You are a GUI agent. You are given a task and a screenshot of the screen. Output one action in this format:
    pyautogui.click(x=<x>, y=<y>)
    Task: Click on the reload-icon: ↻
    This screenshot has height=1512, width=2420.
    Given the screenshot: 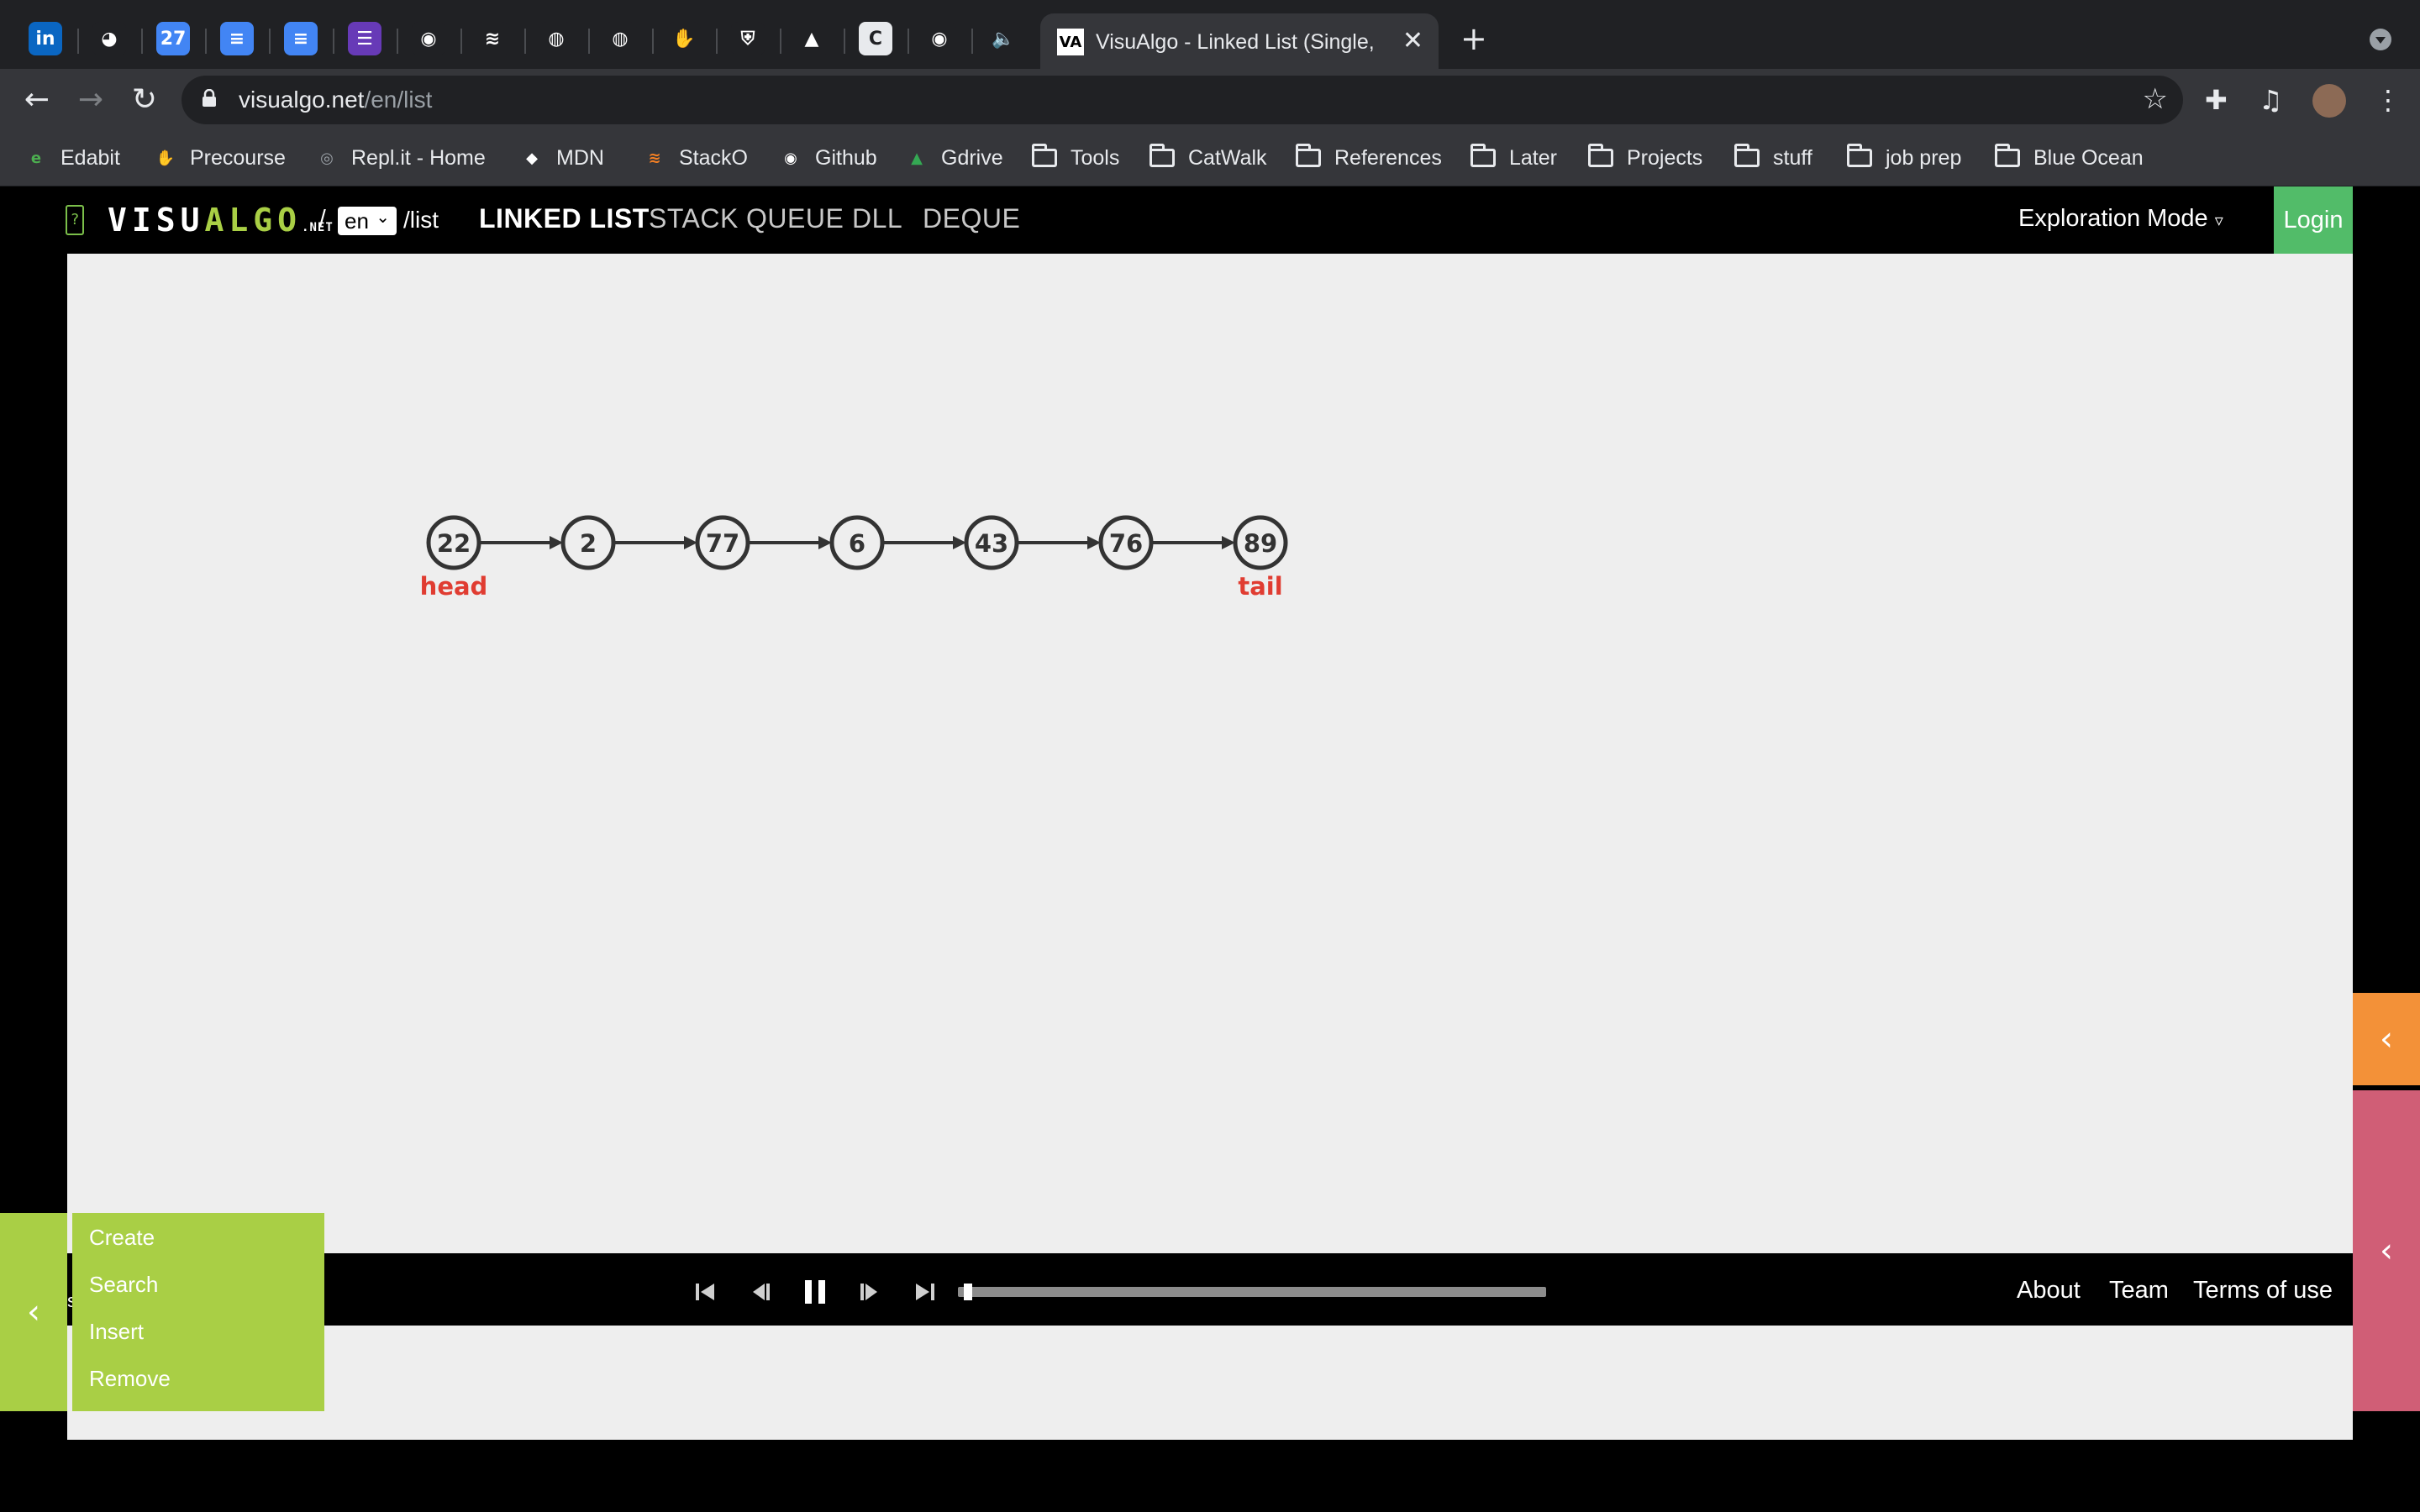 What is the action you would take?
    pyautogui.click(x=144, y=99)
    